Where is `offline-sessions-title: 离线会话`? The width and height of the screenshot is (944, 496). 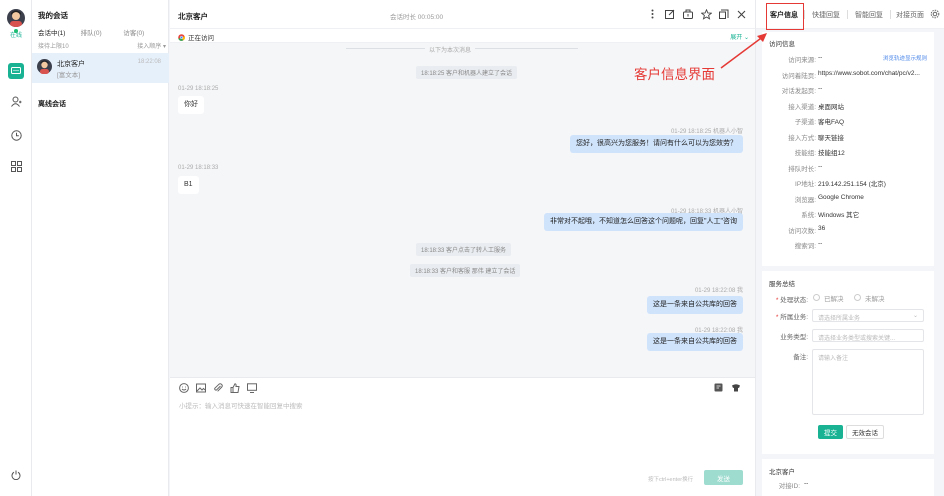 offline-sessions-title: 离线会话 is located at coordinates (52, 104).